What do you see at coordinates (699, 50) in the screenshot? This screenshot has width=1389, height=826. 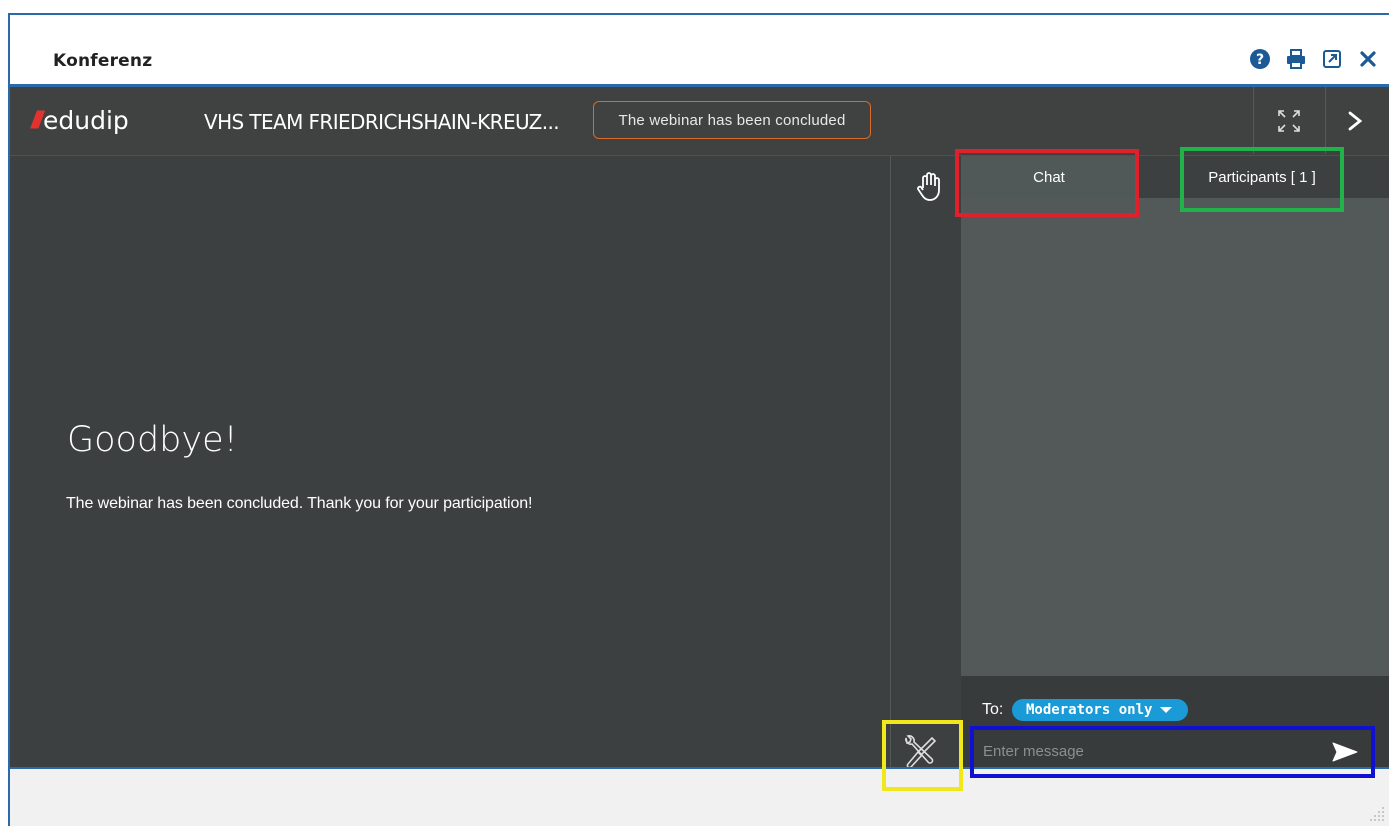 I see `dialog-titlebar: Konferenz ?` at bounding box center [699, 50].